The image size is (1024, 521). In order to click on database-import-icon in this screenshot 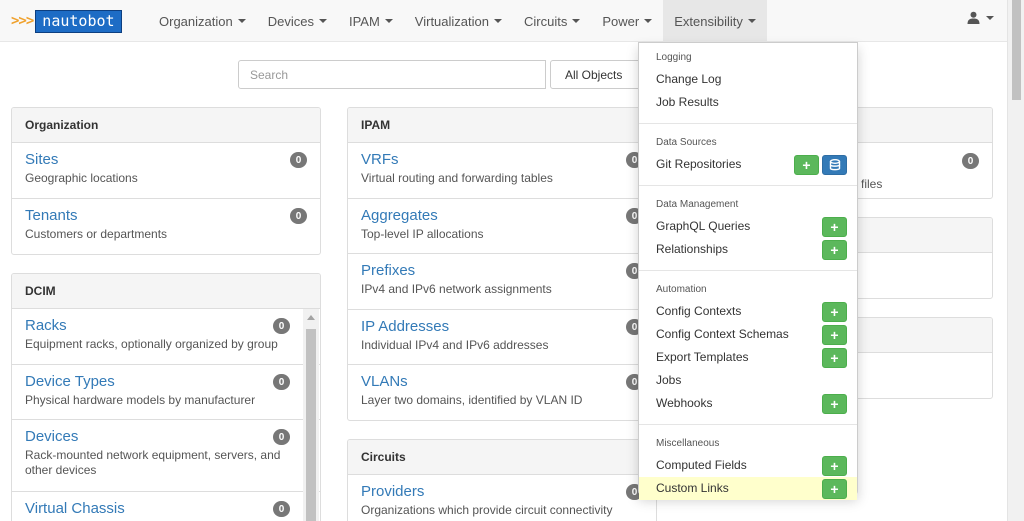, I will do `click(834, 165)`.